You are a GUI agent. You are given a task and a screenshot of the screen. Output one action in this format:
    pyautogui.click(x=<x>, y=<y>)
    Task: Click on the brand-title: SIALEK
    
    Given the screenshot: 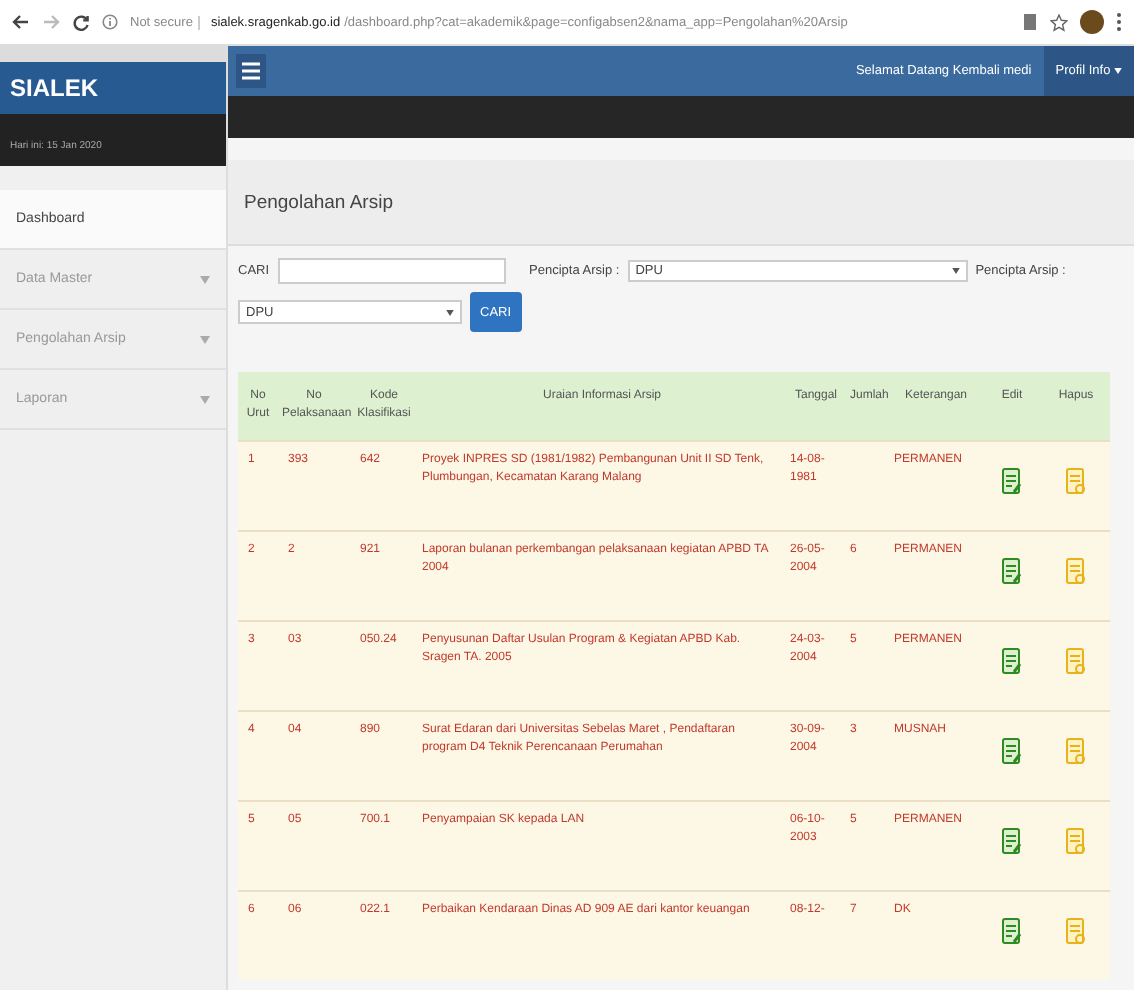 What is the action you would take?
    pyautogui.click(x=113, y=88)
    